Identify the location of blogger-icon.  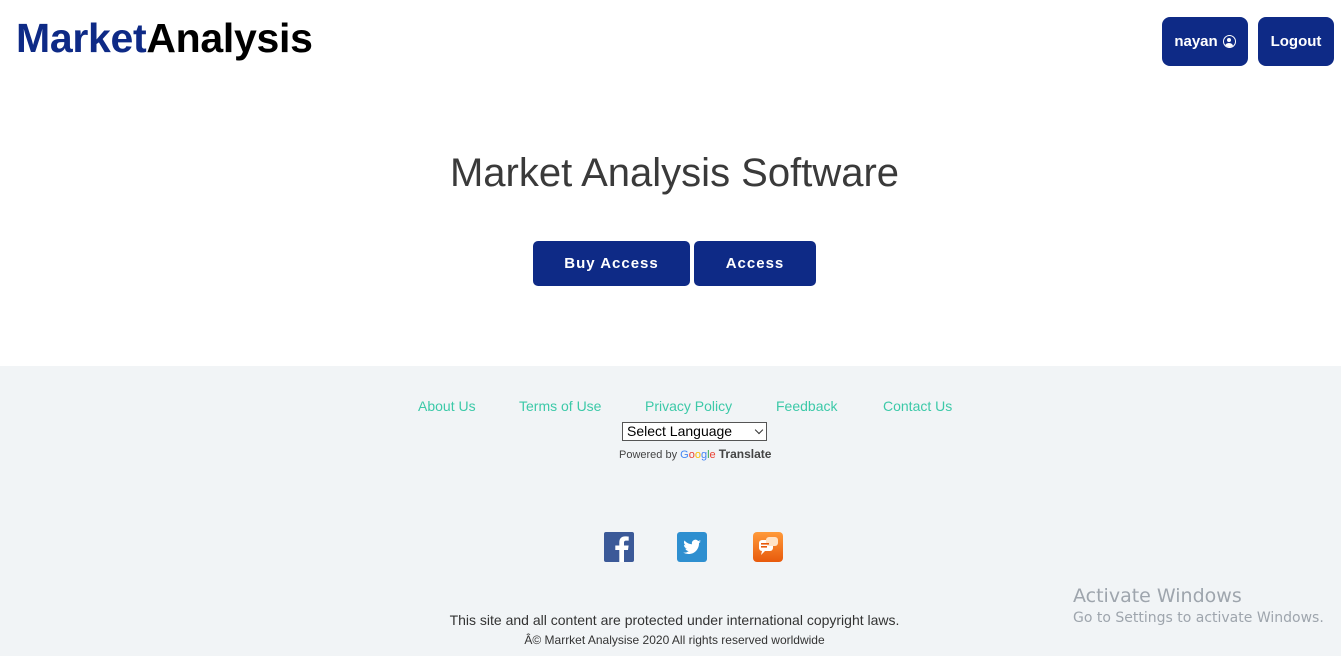
(768, 547).